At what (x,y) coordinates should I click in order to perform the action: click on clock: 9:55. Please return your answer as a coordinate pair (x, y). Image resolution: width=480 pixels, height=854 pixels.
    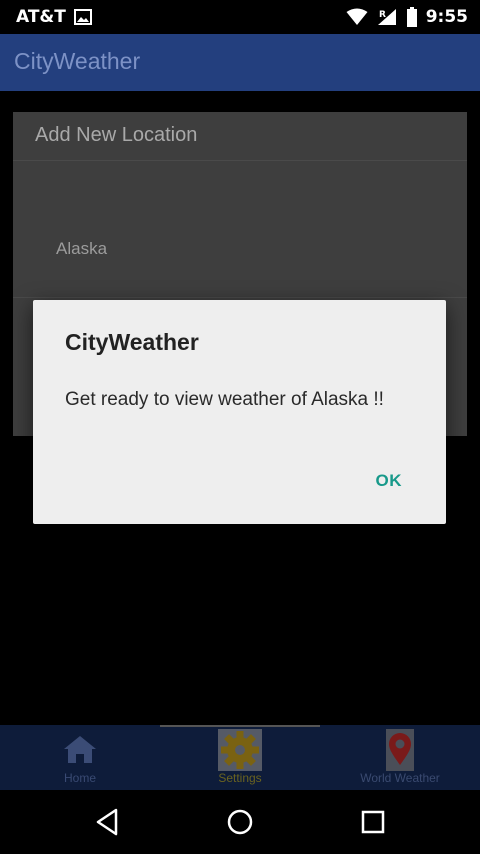
    Looking at the image, I should click on (446, 17).